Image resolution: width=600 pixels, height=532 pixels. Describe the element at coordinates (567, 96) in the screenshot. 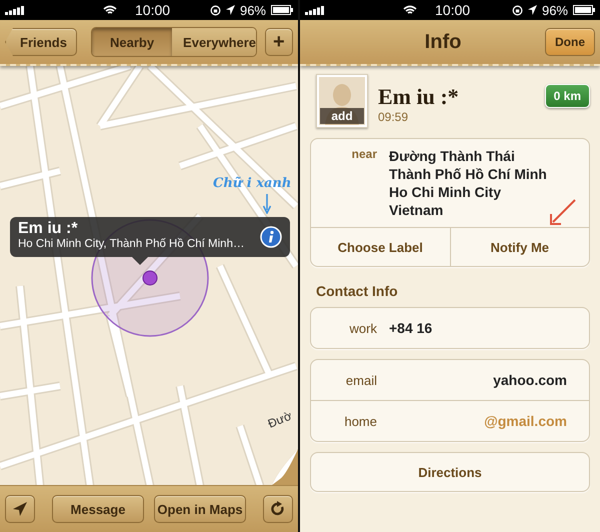

I see `distance-badge: 0 km` at that location.